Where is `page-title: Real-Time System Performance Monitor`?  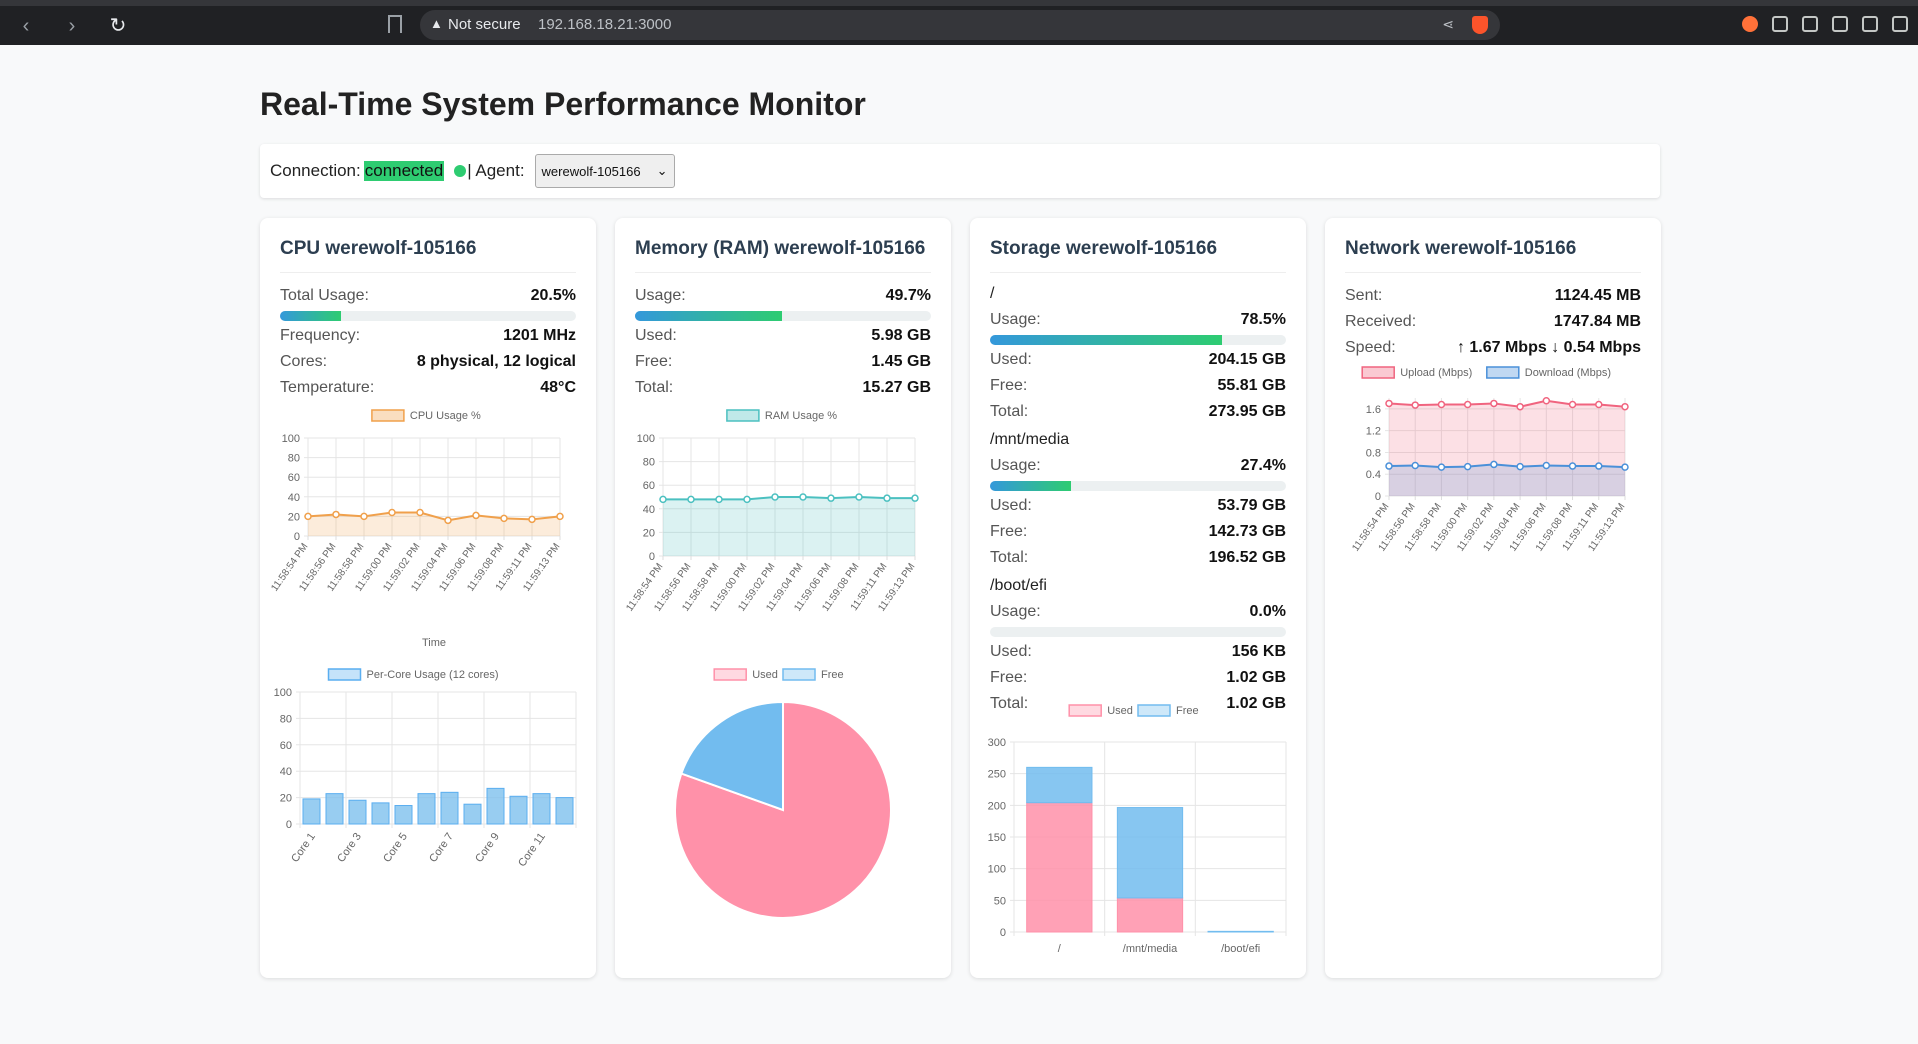 page-title: Real-Time System Performance Monitor is located at coordinates (563, 104).